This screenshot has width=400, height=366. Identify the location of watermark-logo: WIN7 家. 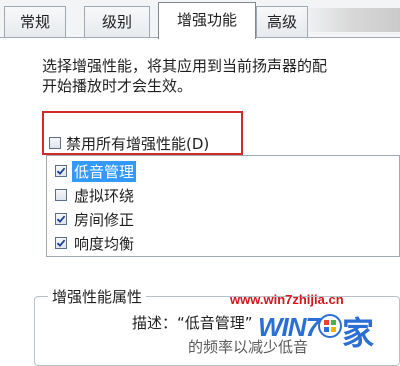
(329, 330).